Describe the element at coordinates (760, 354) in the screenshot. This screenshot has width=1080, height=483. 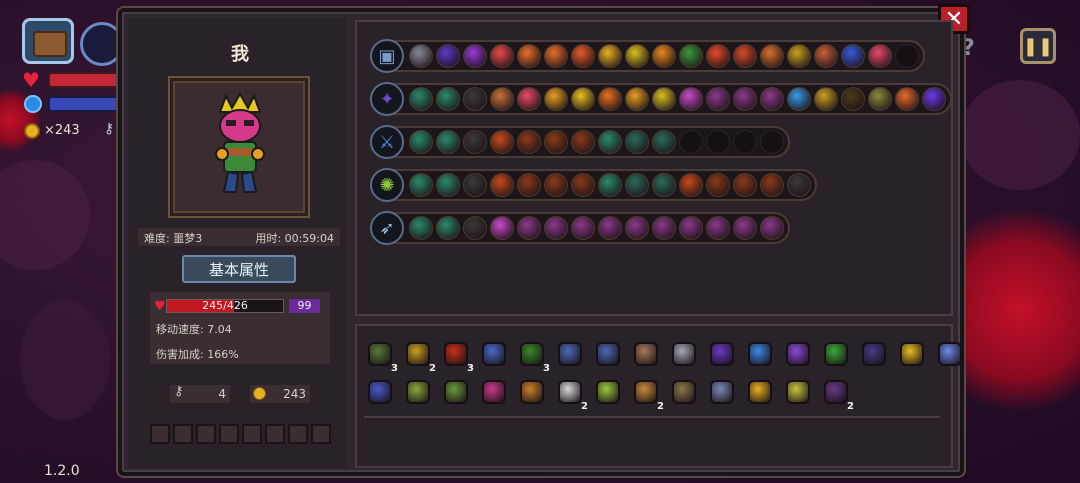
I see `syringe-icon` at that location.